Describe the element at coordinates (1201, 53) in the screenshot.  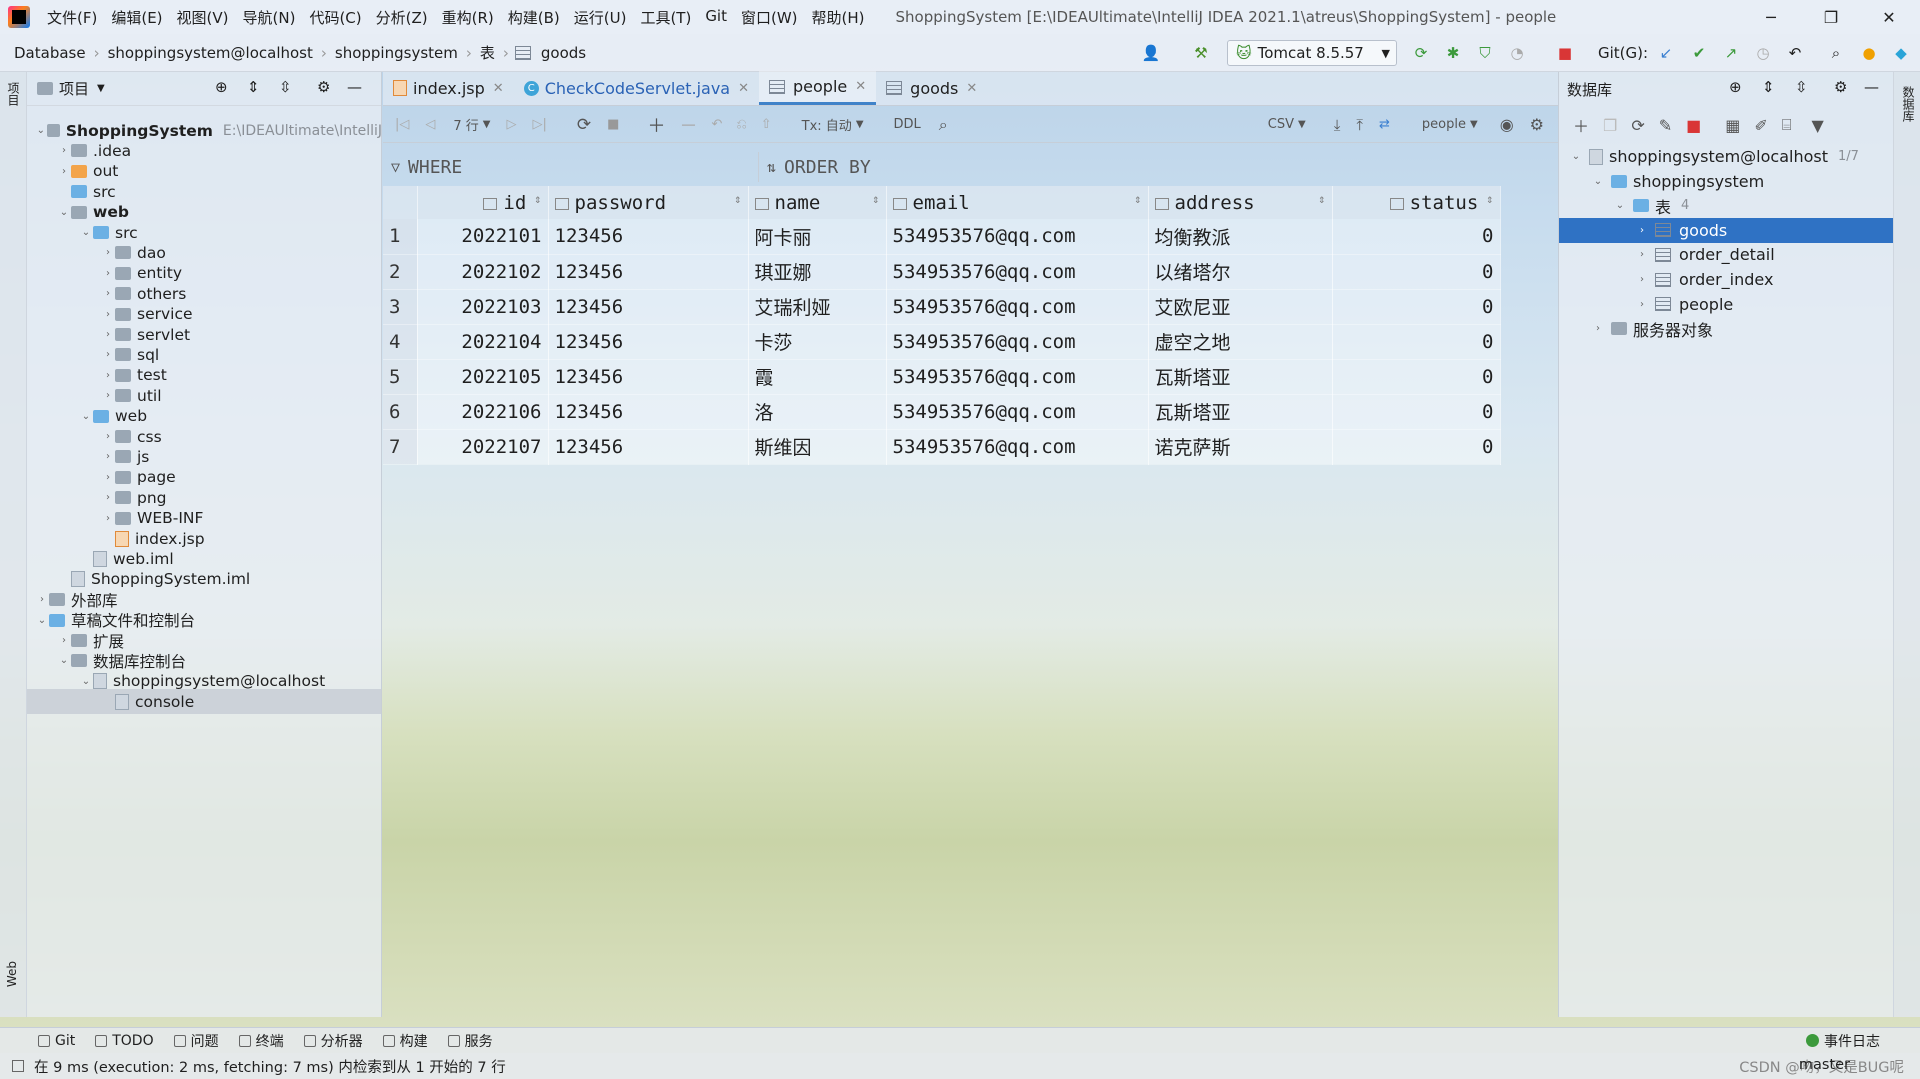
I see `build-hammer-icon: ⚒` at that location.